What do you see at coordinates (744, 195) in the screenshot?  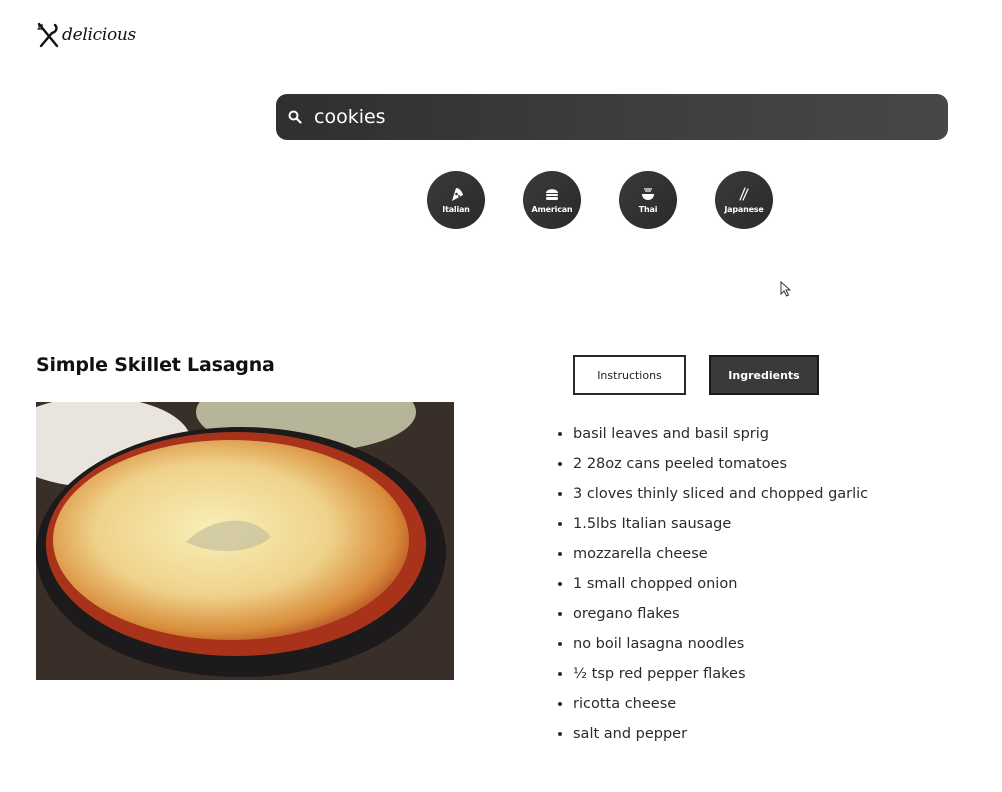 I see `chopsticks-icon` at bounding box center [744, 195].